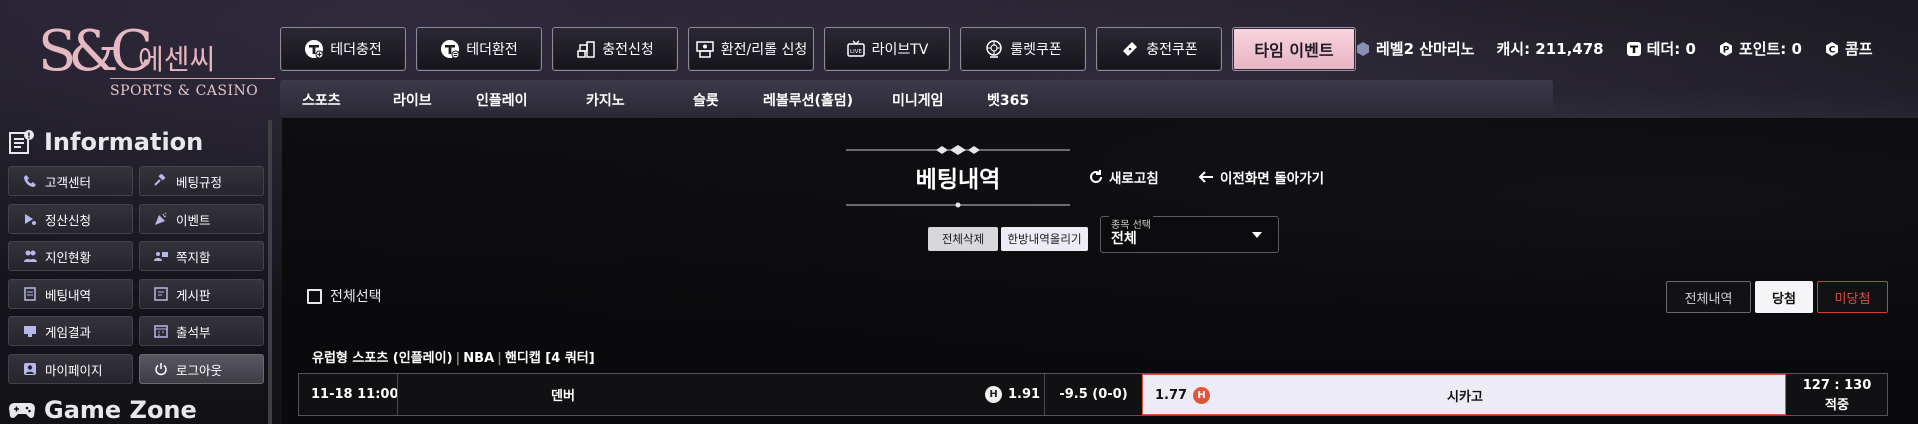  I want to click on refresh-button: 새로고침, so click(1123, 177).